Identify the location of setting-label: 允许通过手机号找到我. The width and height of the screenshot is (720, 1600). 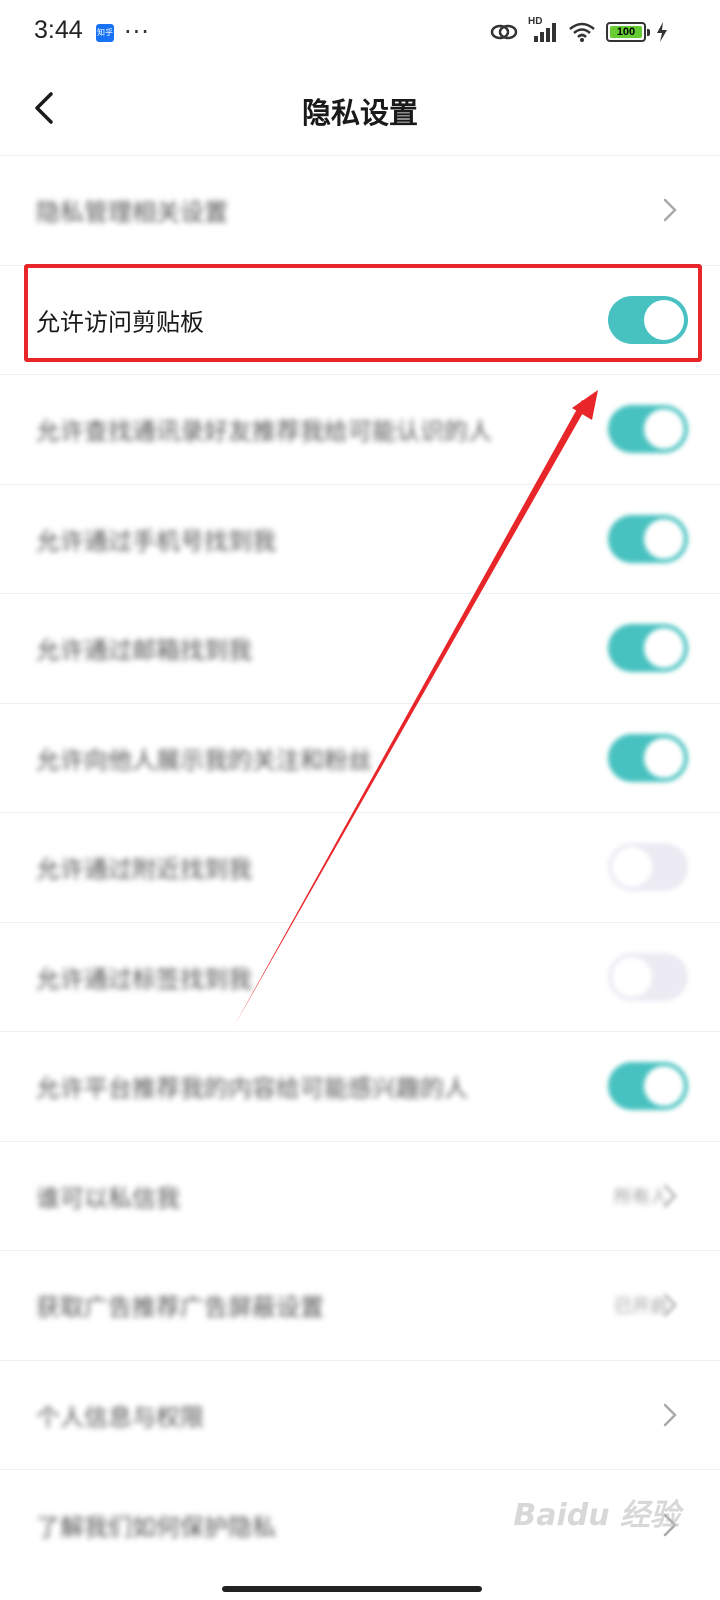
(156, 541).